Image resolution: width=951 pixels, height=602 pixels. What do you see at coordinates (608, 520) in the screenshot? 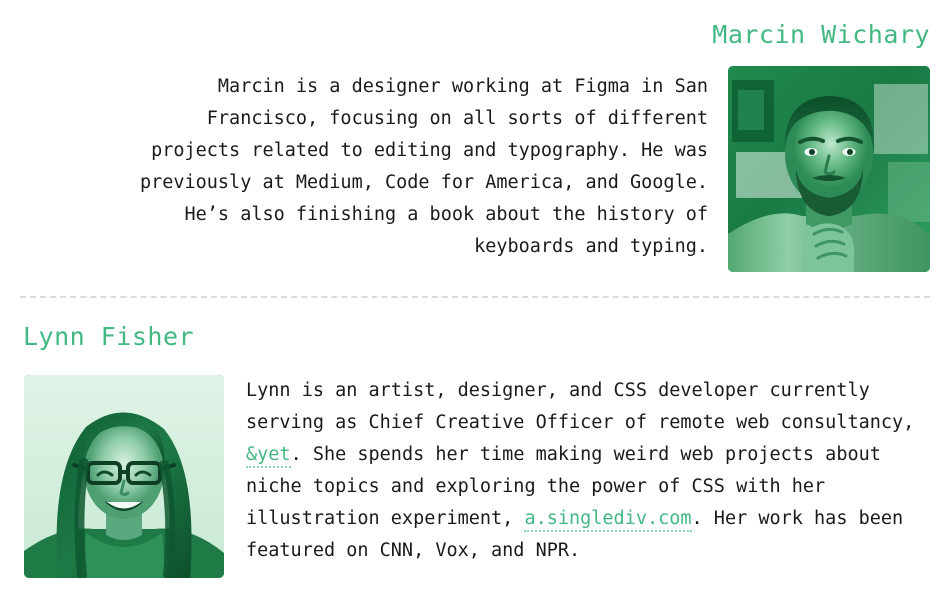
I see `link-a-singlediv-com: a.singlediv.com` at bounding box center [608, 520].